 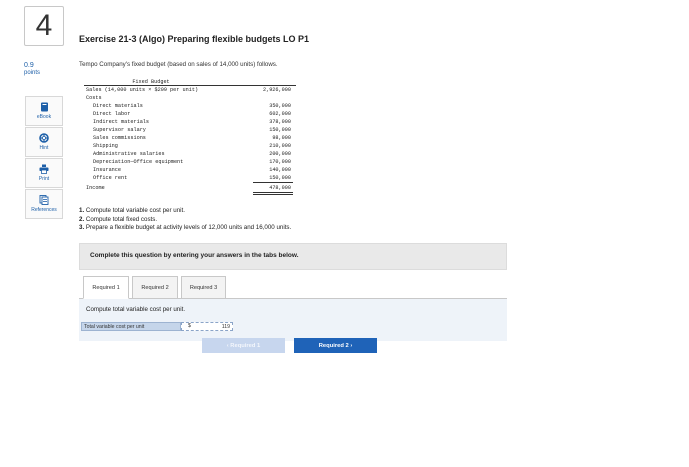 What do you see at coordinates (118, 106) in the screenshot?
I see `cost-label: Direct materials` at bounding box center [118, 106].